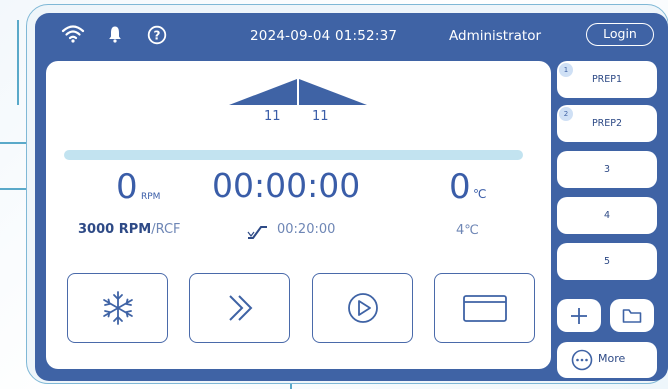  Describe the element at coordinates (257, 234) in the screenshot. I see `ramp-icon` at that location.